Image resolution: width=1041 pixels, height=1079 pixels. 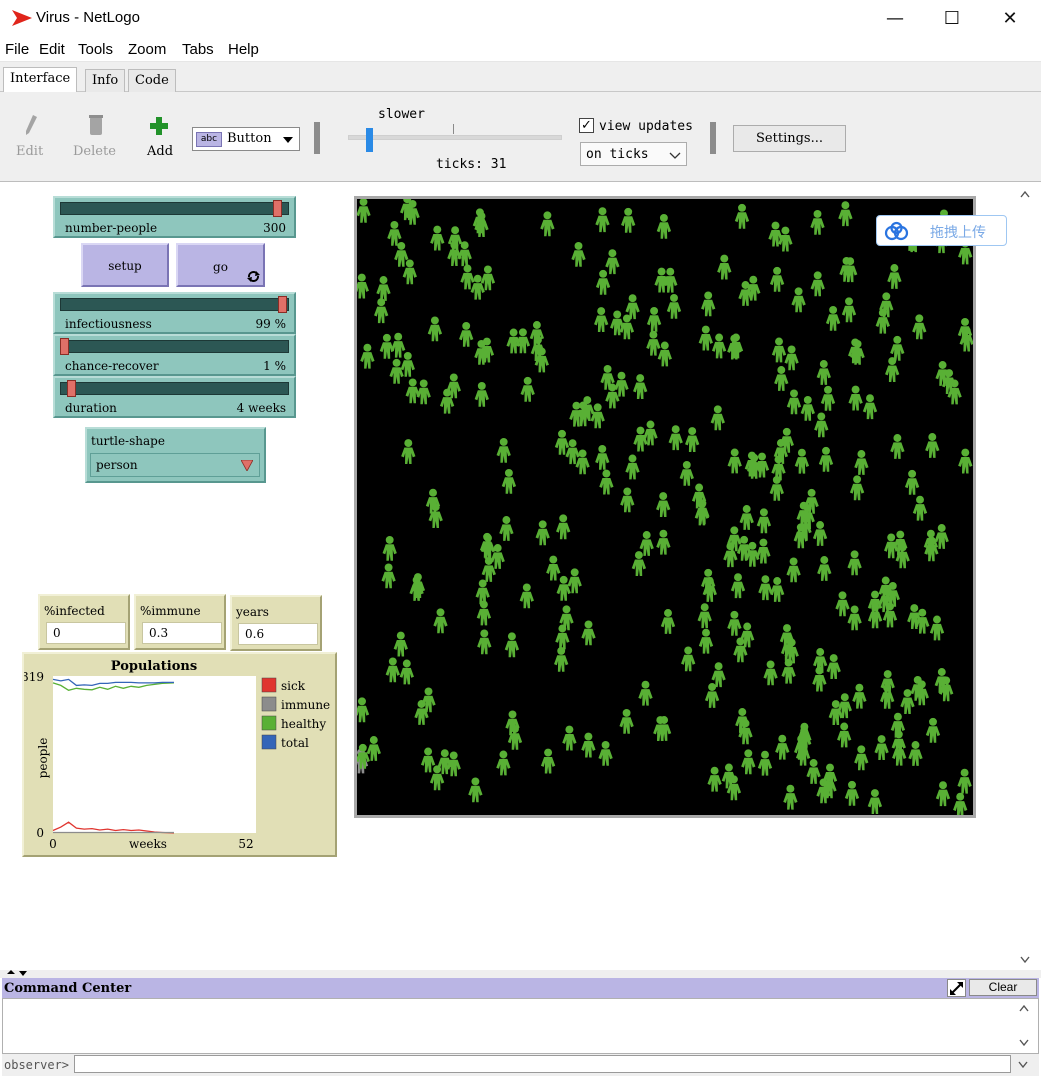 What do you see at coordinates (148, 844) in the screenshot?
I see `x-axis-label: weeks` at bounding box center [148, 844].